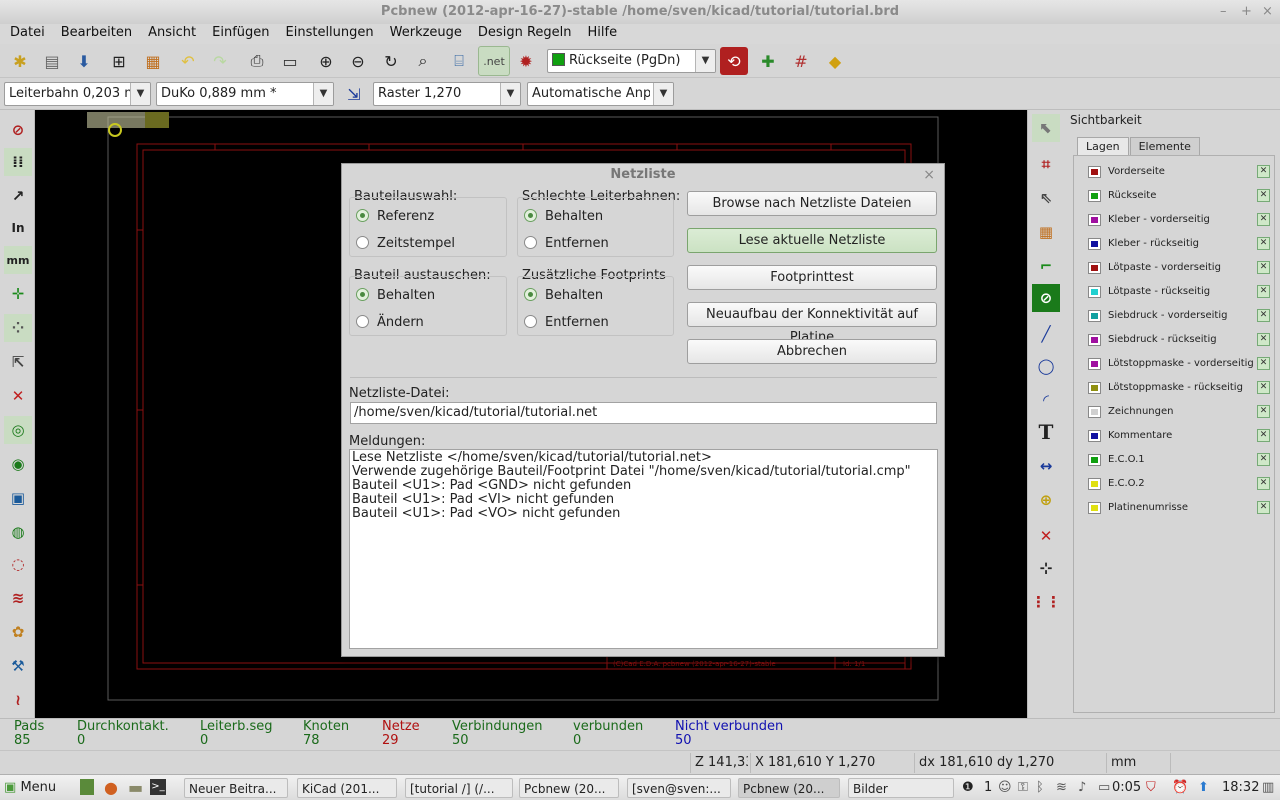 This screenshot has height=800, width=1280. I want to click on grid-origin-icon: ⋮⋮, so click(1046, 602).